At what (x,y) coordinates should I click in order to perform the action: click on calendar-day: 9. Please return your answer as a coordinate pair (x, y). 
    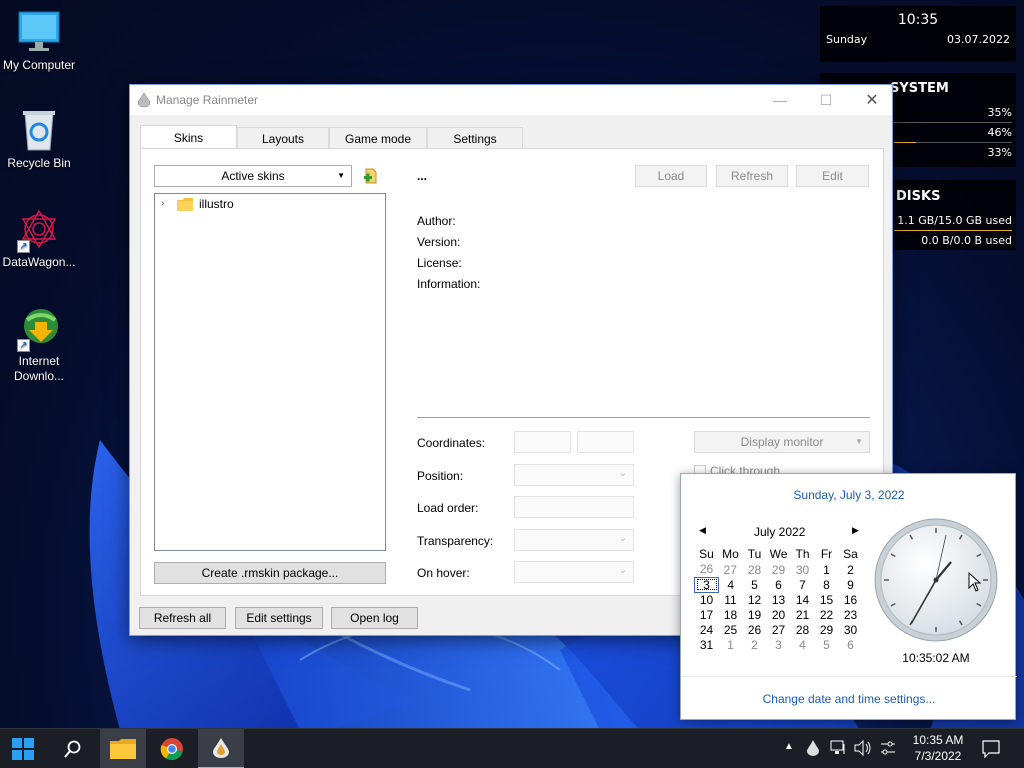
    Looking at the image, I should click on (851, 584).